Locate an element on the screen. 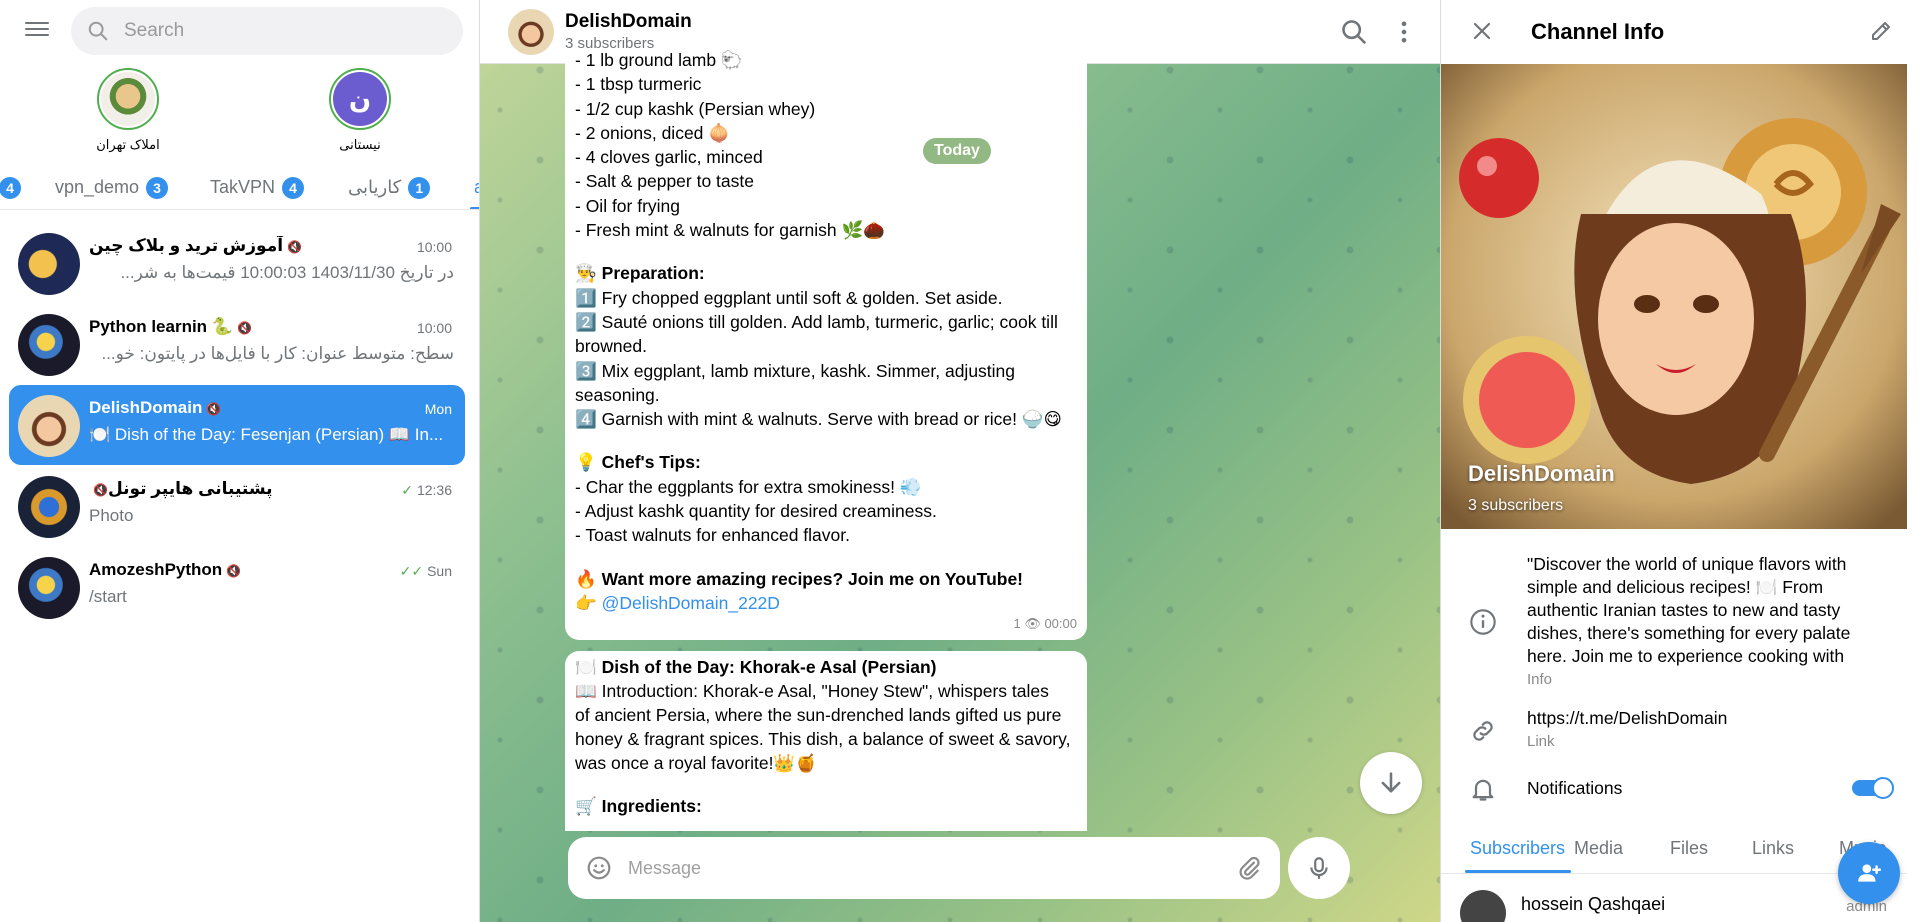 The image size is (1919, 922). search-box is located at coordinates (267, 31).